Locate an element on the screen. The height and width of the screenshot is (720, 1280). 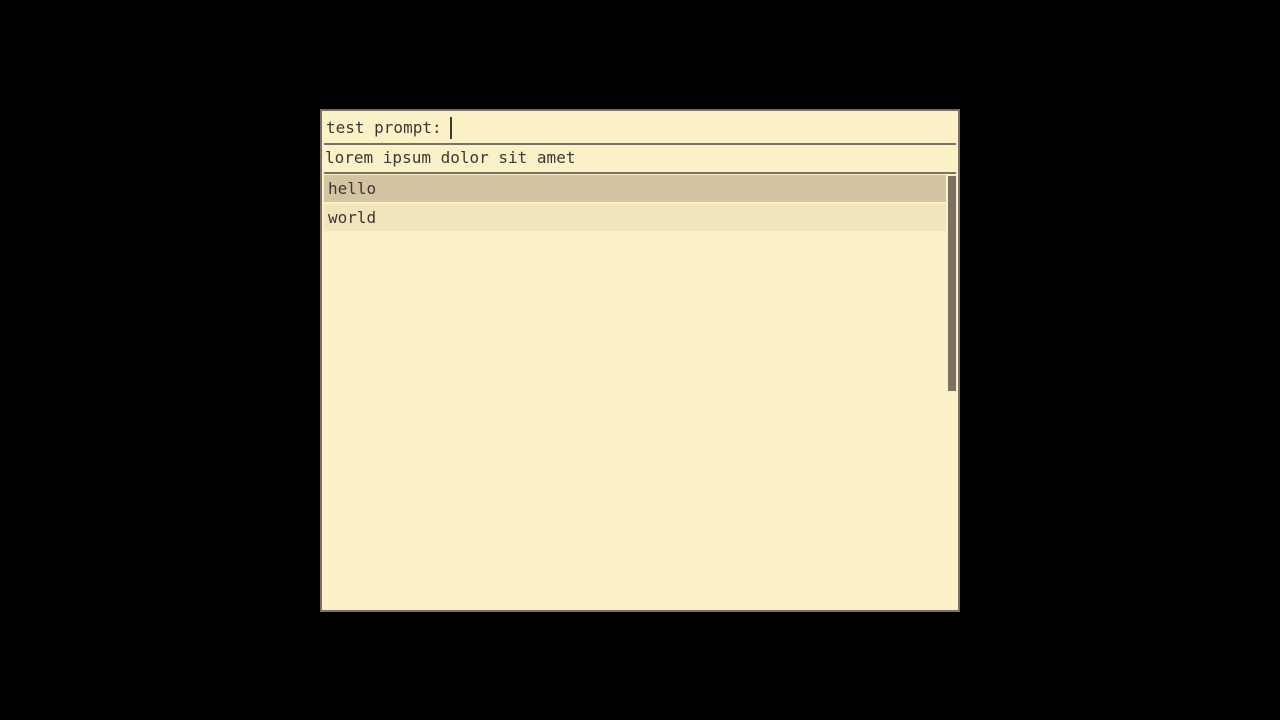
results-list: hello world is located at coordinates (635, 204).